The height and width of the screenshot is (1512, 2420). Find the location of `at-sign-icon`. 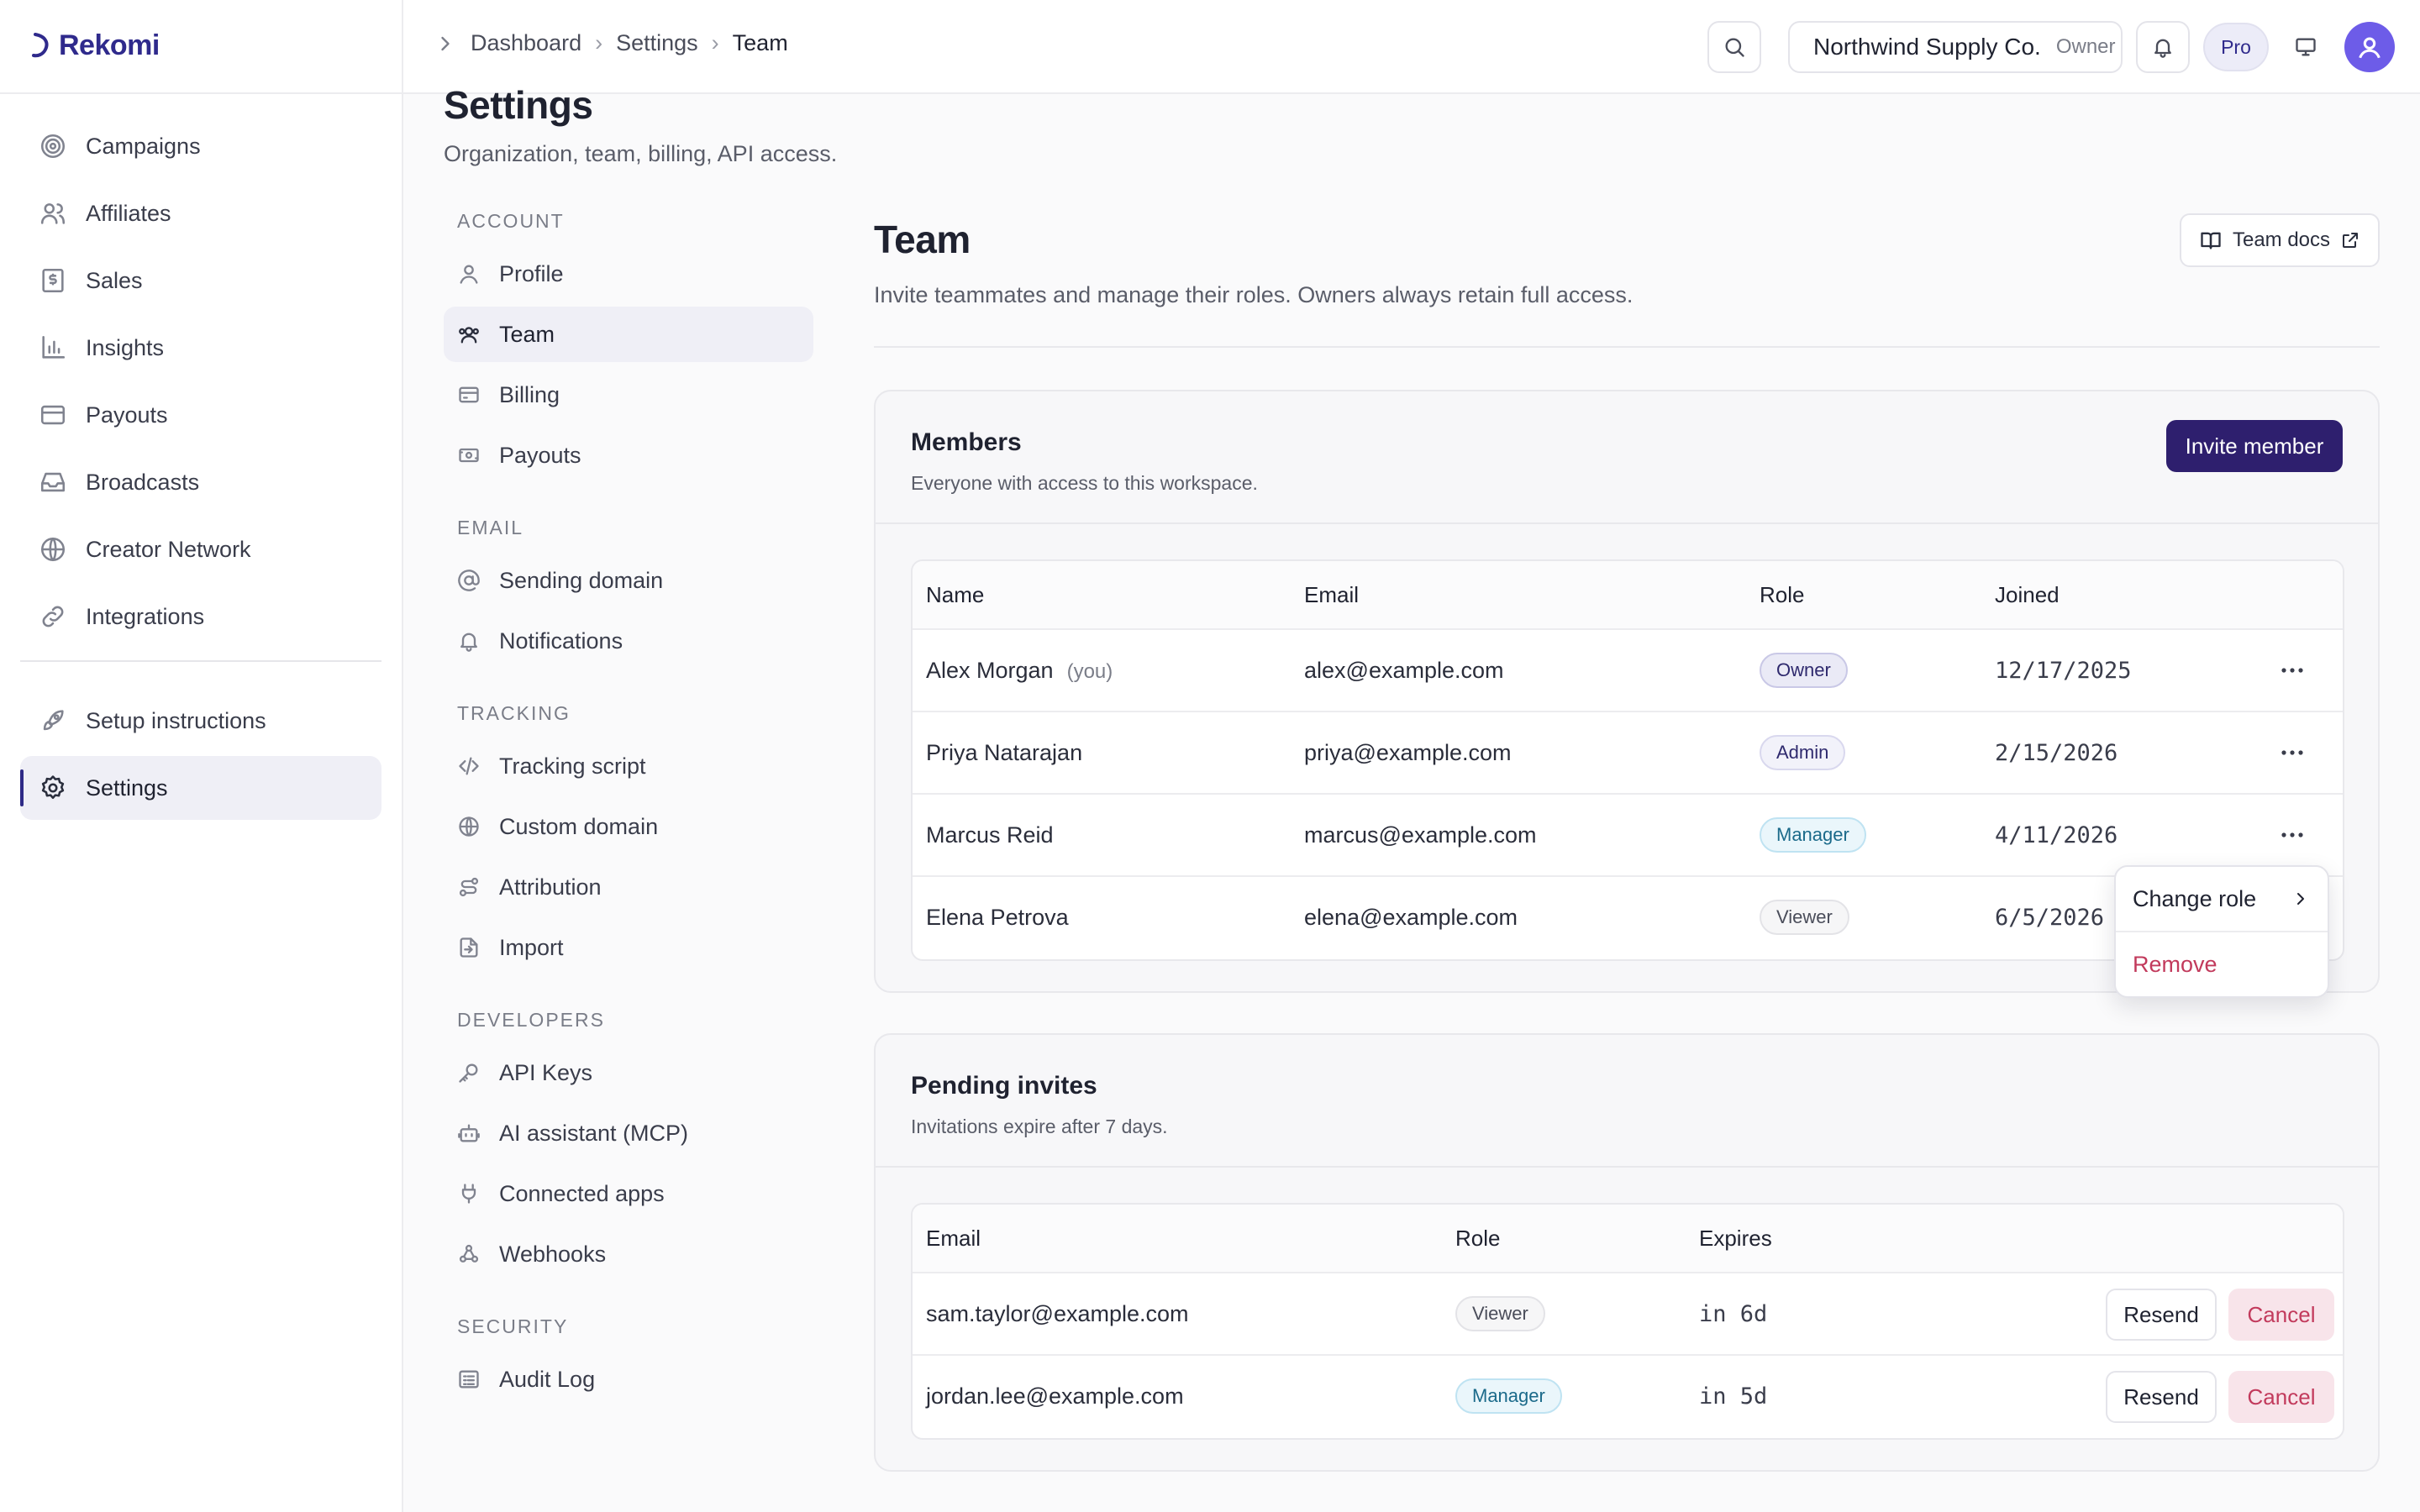

at-sign-icon is located at coordinates (469, 580).